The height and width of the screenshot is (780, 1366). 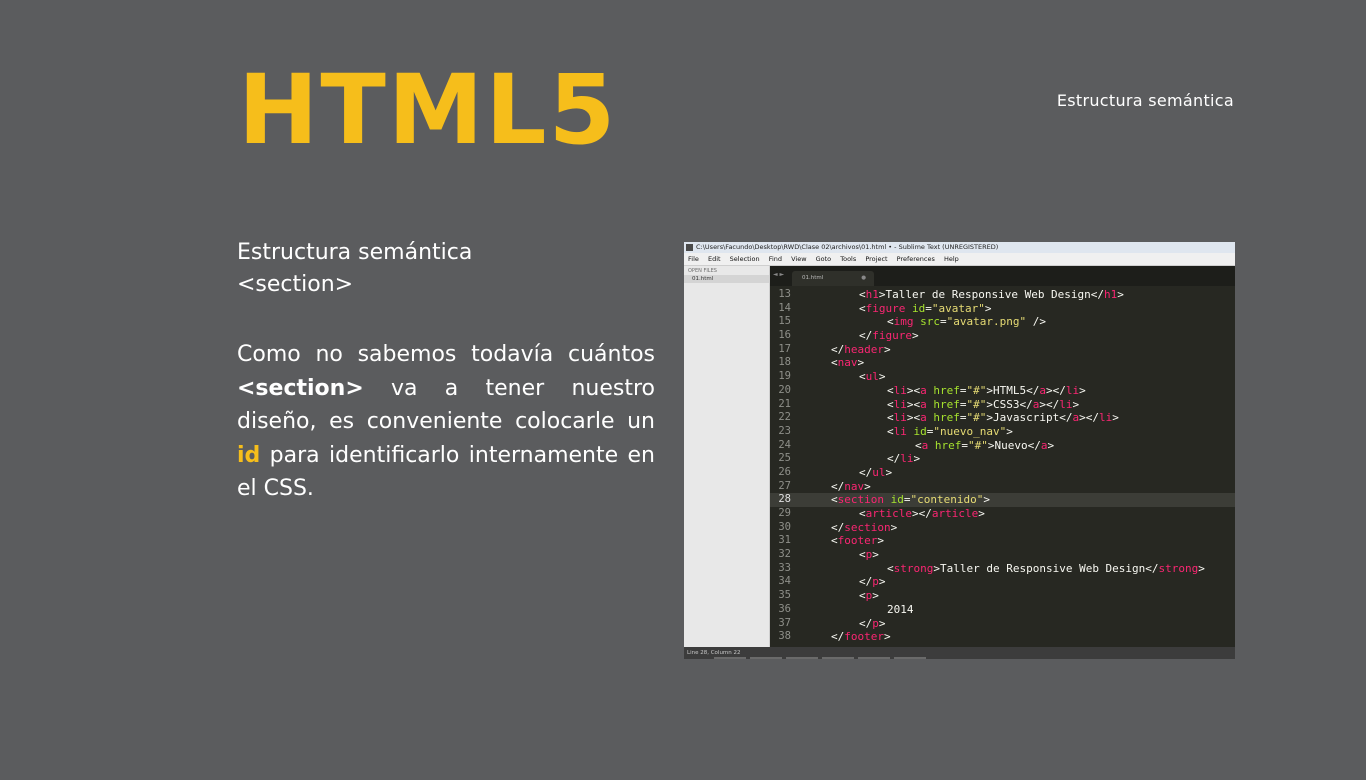 What do you see at coordinates (1002, 555) in the screenshot?
I see `code-line: 32 <p>` at bounding box center [1002, 555].